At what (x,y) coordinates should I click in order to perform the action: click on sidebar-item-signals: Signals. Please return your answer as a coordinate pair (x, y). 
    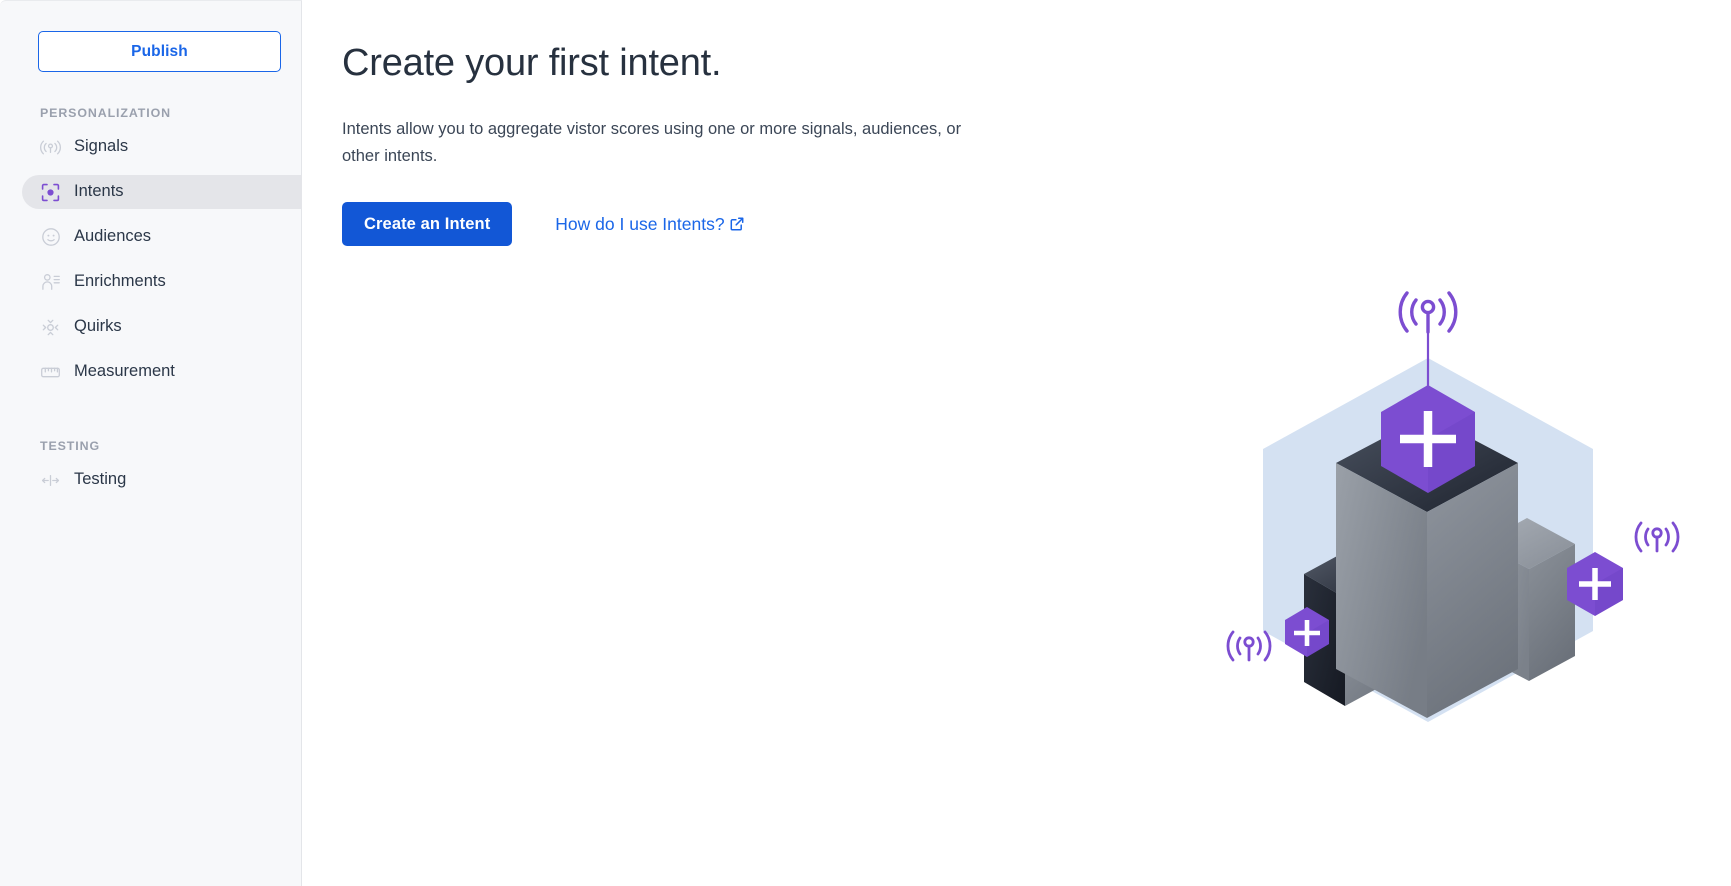
    Looking at the image, I should click on (161, 147).